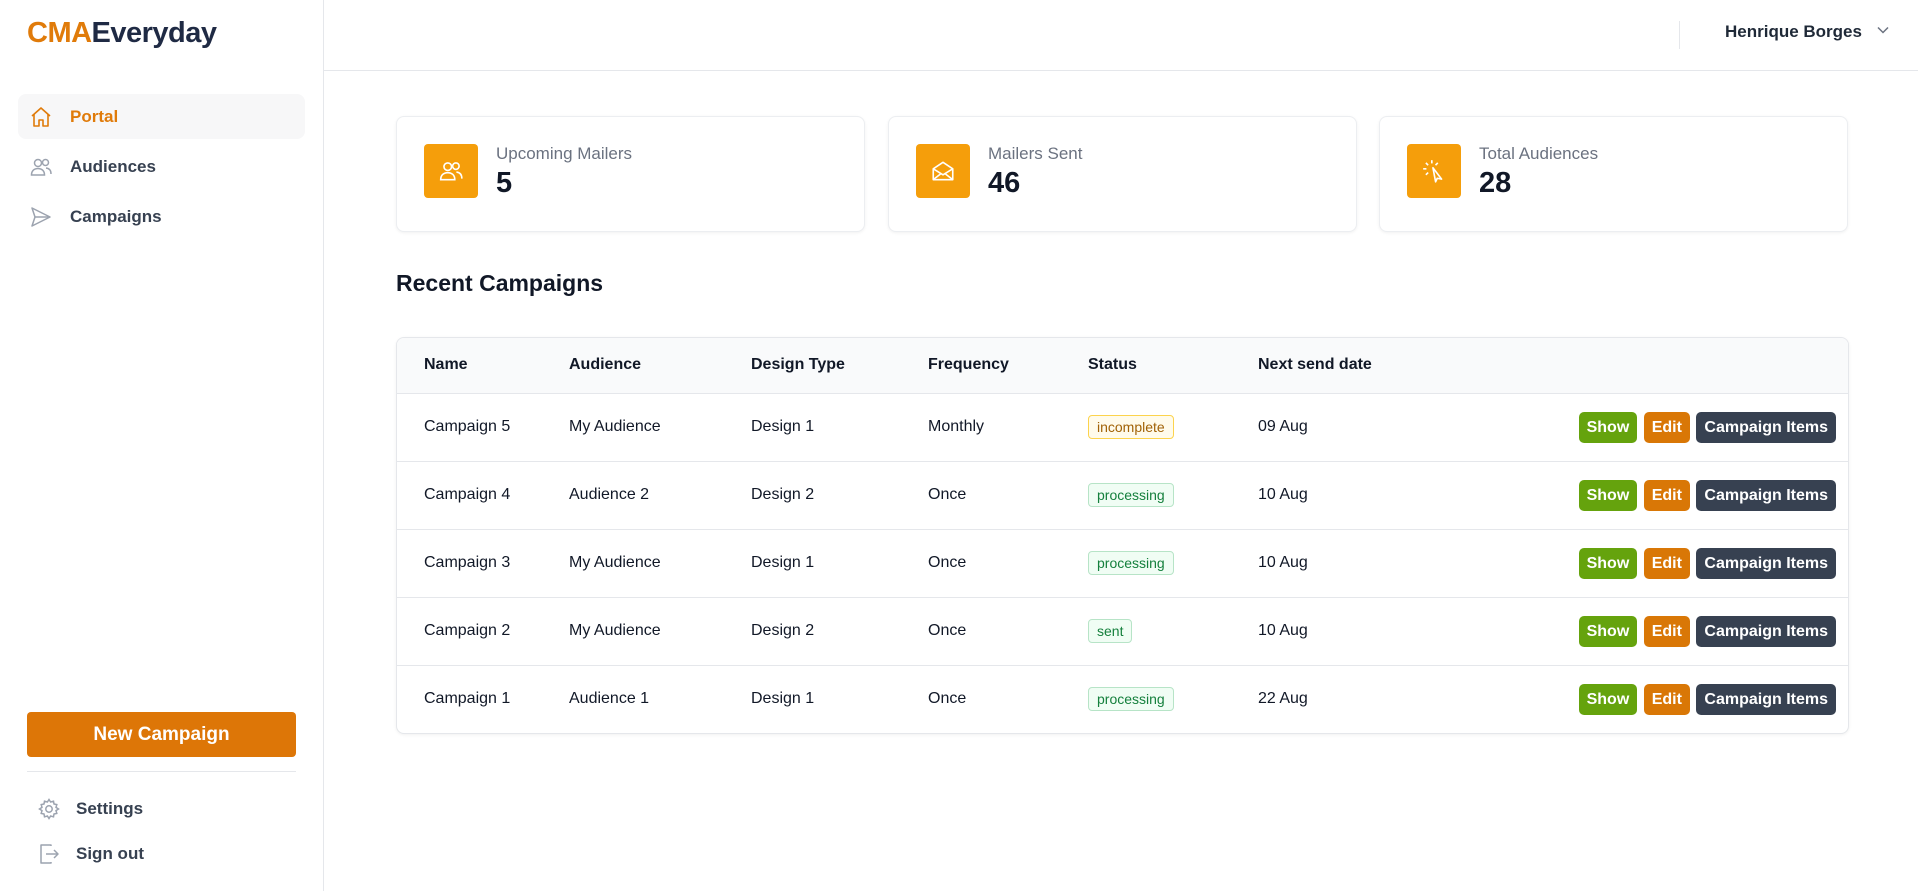  What do you see at coordinates (1663, 366) in the screenshot?
I see `column-header-actions` at bounding box center [1663, 366].